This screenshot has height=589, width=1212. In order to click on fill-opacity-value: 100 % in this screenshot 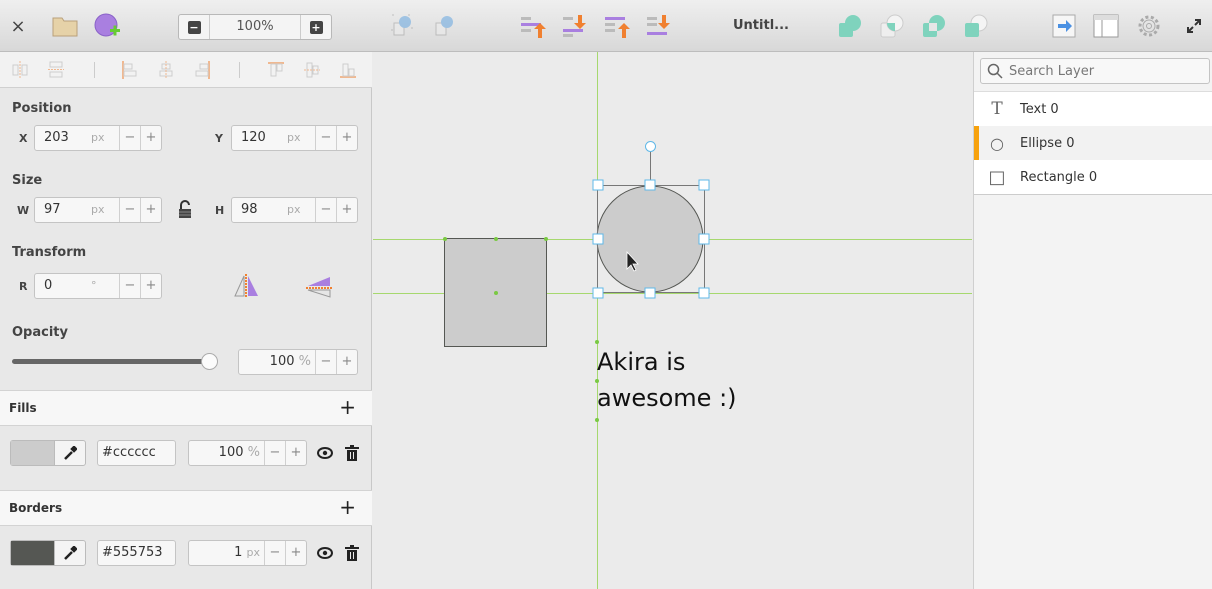, I will do `click(226, 453)`.